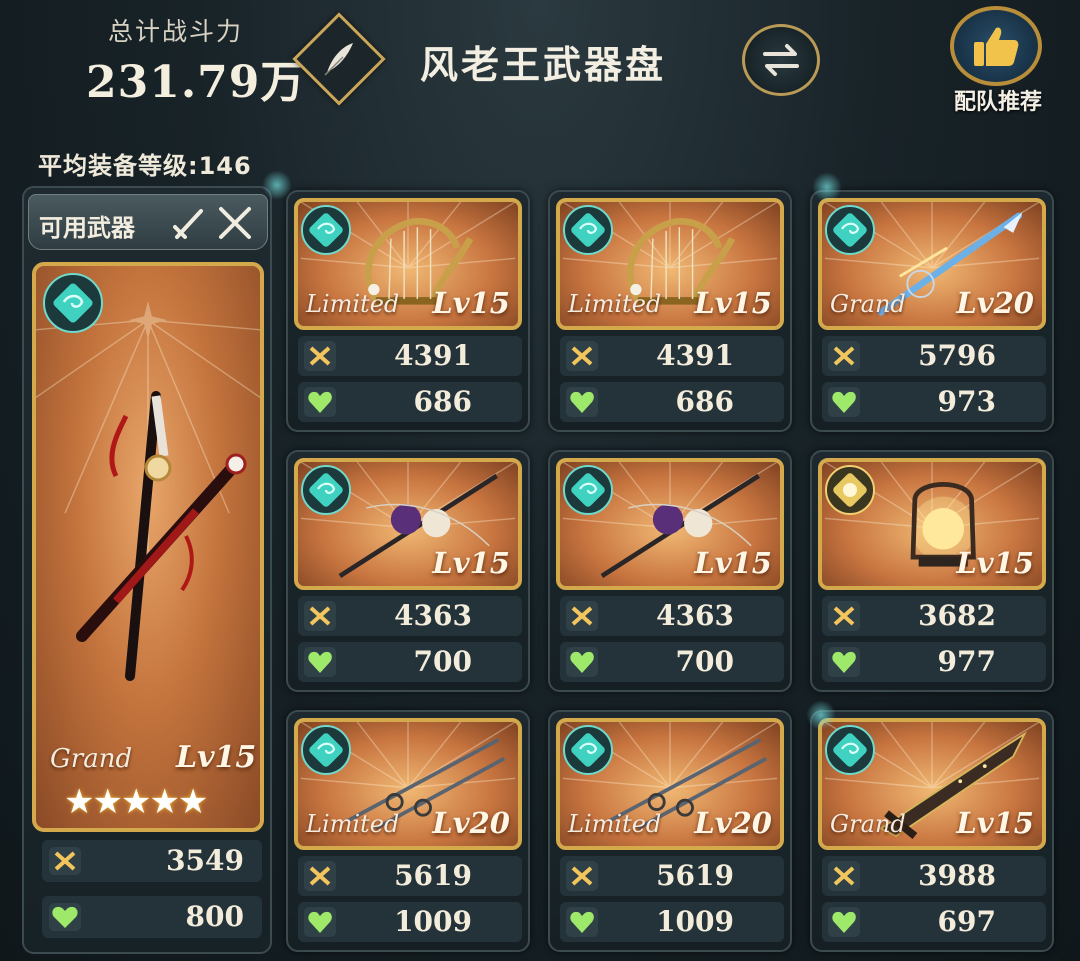 The width and height of the screenshot is (1080, 961). I want to click on weapon-rarity: Grand, so click(868, 304).